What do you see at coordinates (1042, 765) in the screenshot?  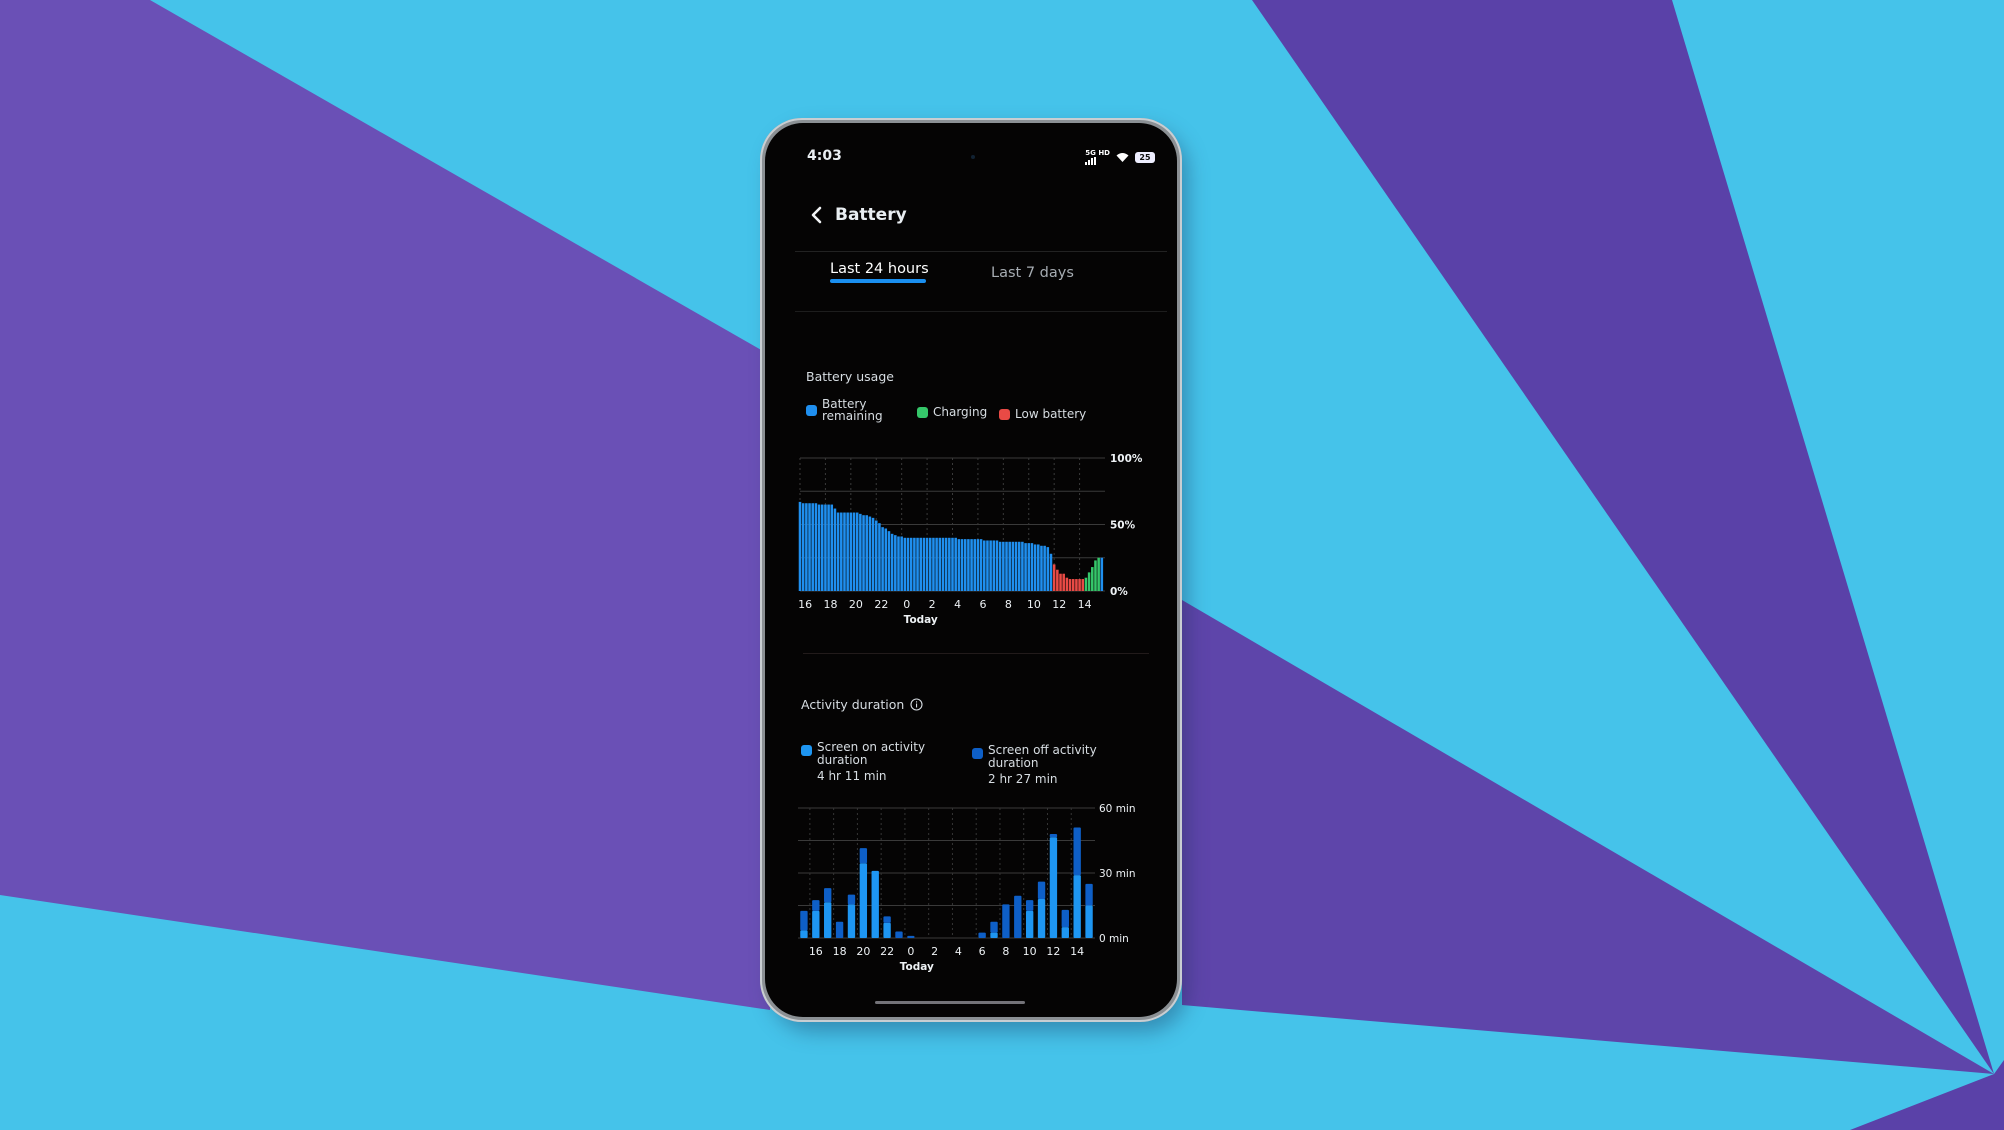 I see `legend-label: Screen off activity duration 2 hr 27 min` at bounding box center [1042, 765].